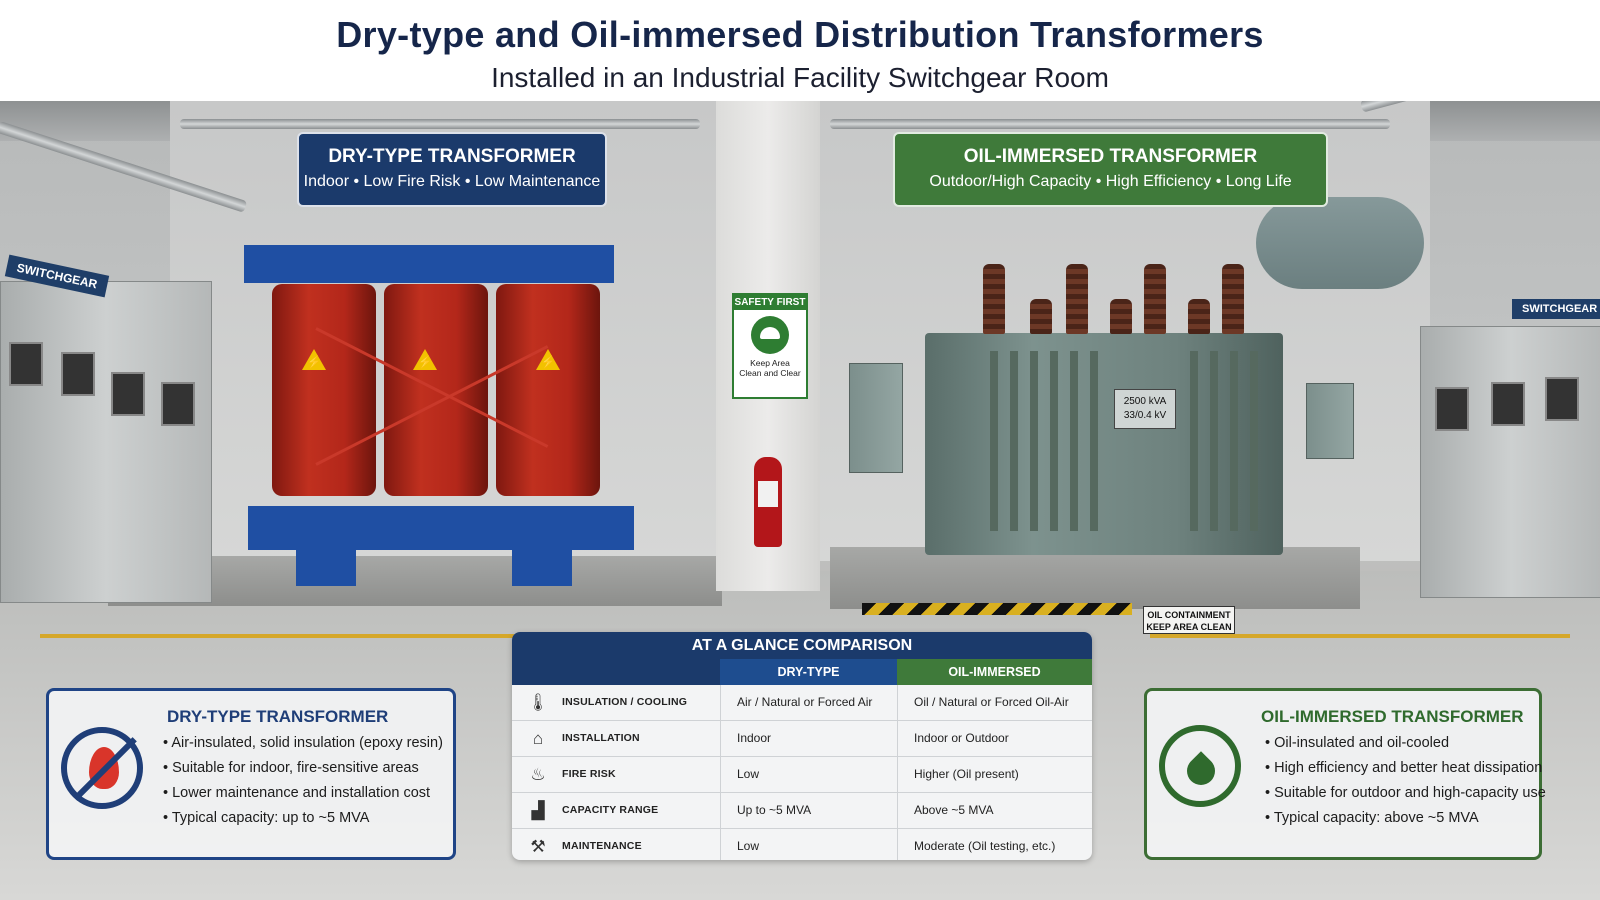 This screenshot has height=900, width=1600. I want to click on hv-glyph: ⚡, so click(314, 362).